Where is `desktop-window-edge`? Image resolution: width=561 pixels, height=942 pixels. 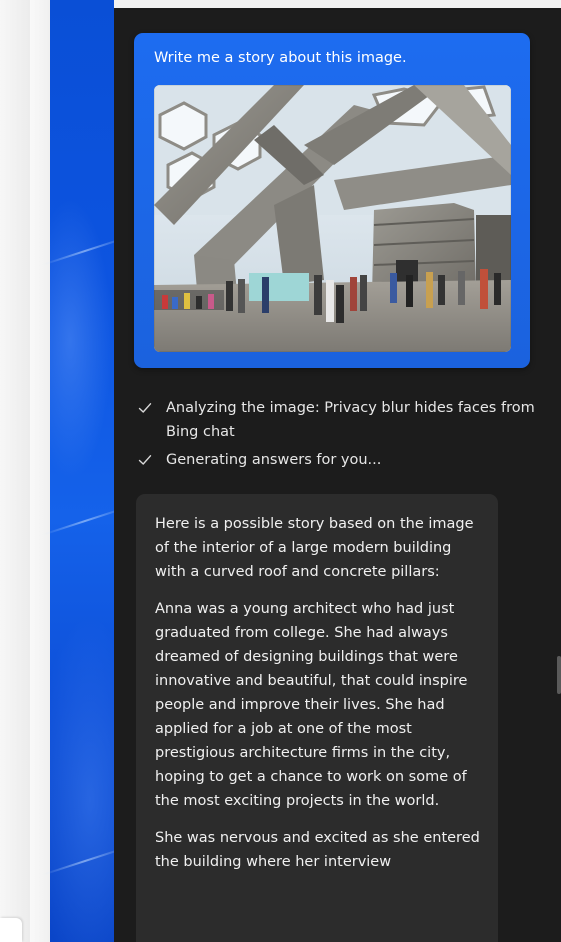
desktop-window-edge is located at coordinates (25, 471).